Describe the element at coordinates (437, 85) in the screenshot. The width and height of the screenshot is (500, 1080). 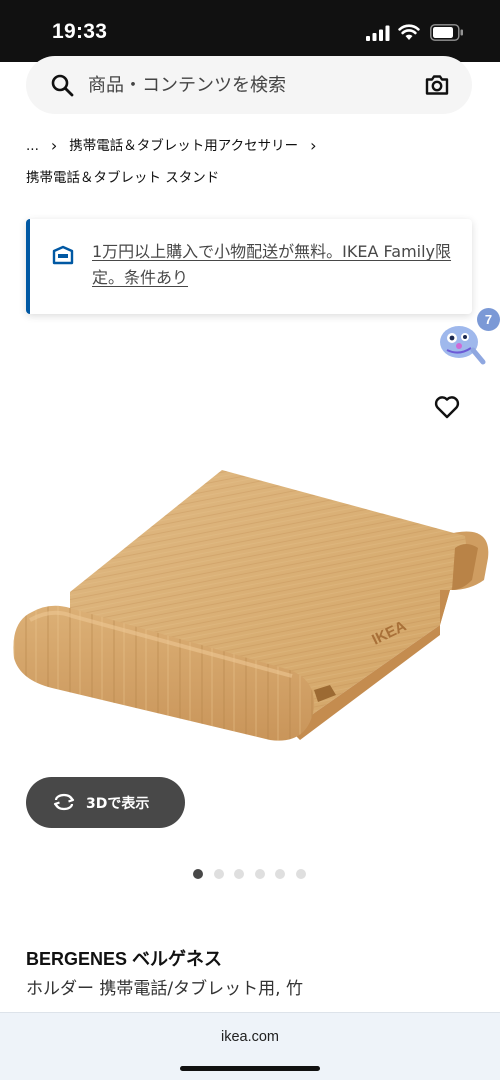
I see `camera-icon` at that location.